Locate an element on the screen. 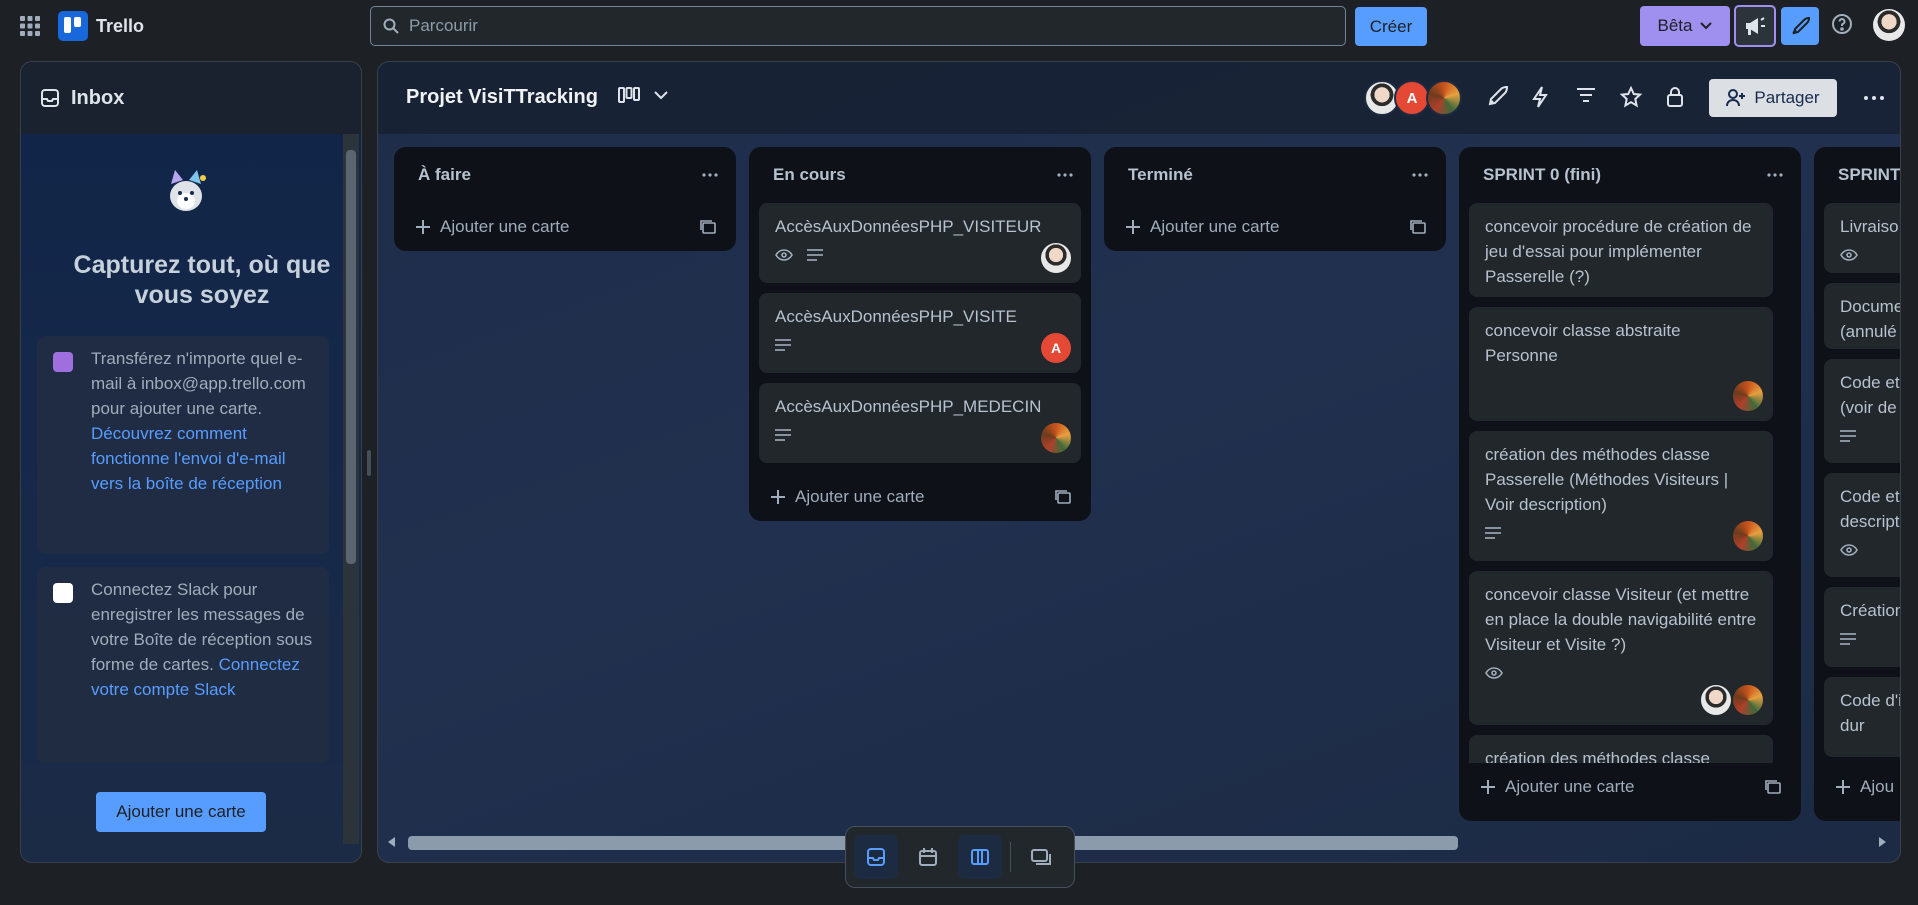  member-avatar is located at coordinates (1444, 98).